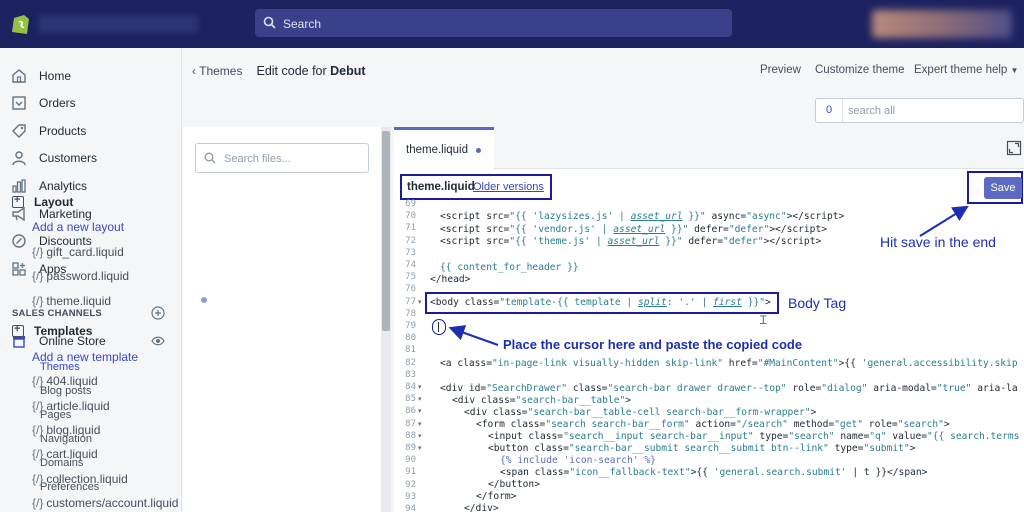 The width and height of the screenshot is (1024, 512). Describe the element at coordinates (410, 350) in the screenshot. I see `line-number: 81` at that location.